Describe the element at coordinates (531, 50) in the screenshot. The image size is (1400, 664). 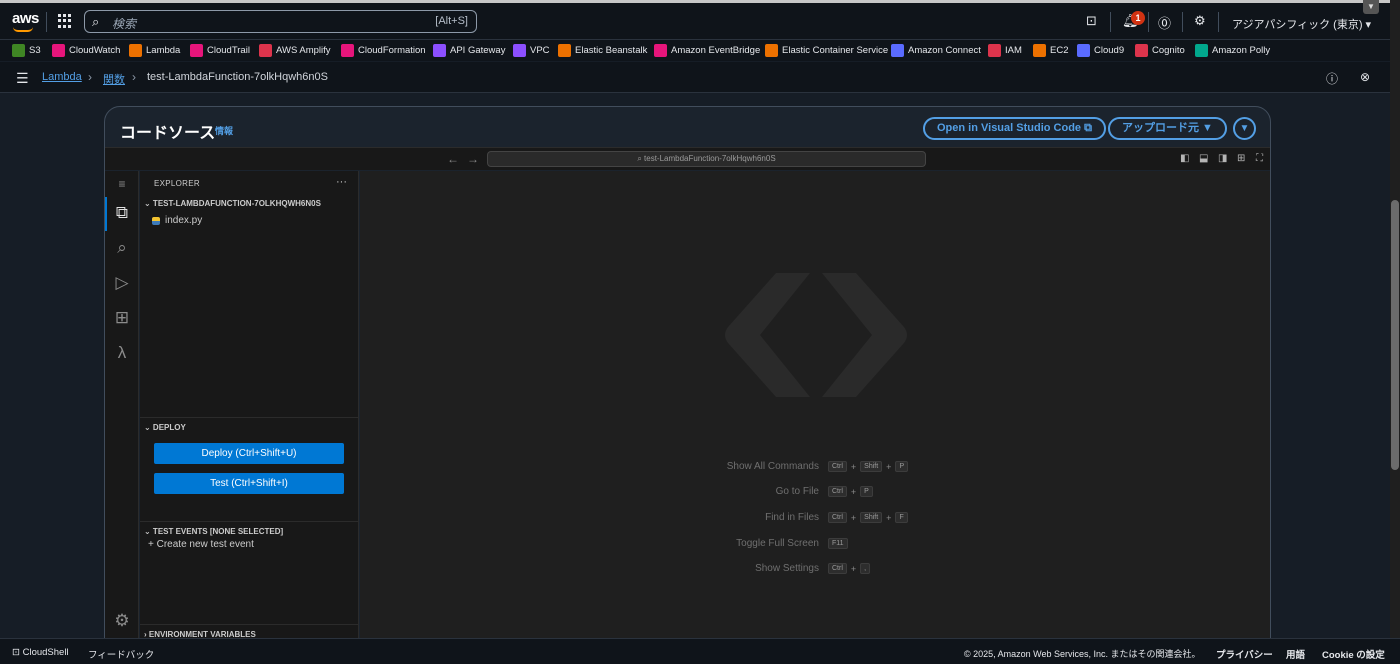
I see `favorite-vpc: VPC` at that location.